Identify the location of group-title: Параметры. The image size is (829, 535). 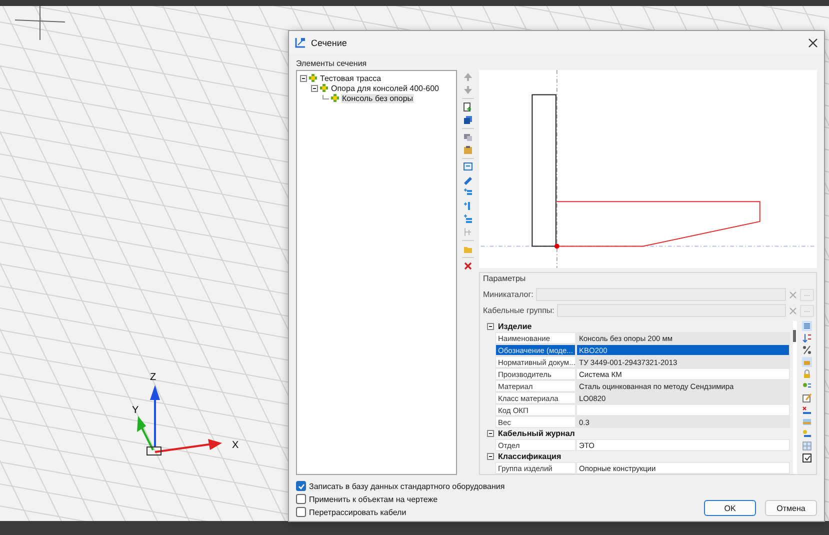
(505, 279).